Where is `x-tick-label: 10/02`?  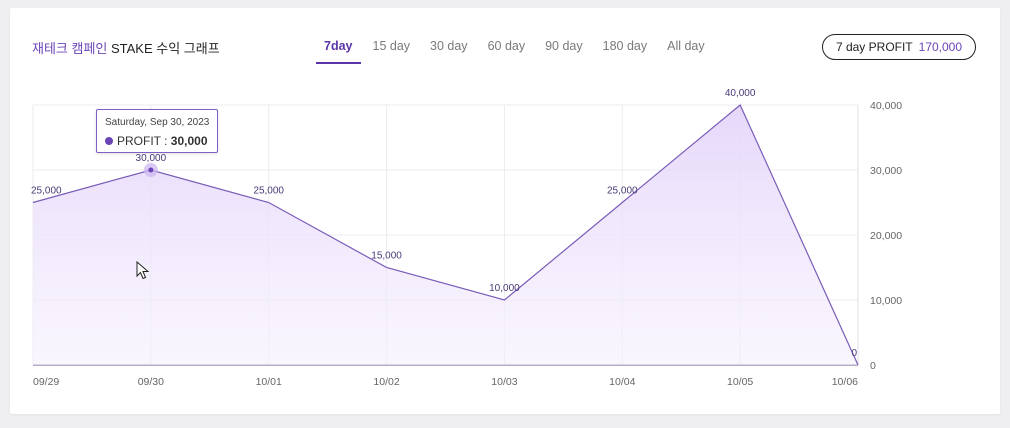
x-tick-label: 10/02 is located at coordinates (386, 382).